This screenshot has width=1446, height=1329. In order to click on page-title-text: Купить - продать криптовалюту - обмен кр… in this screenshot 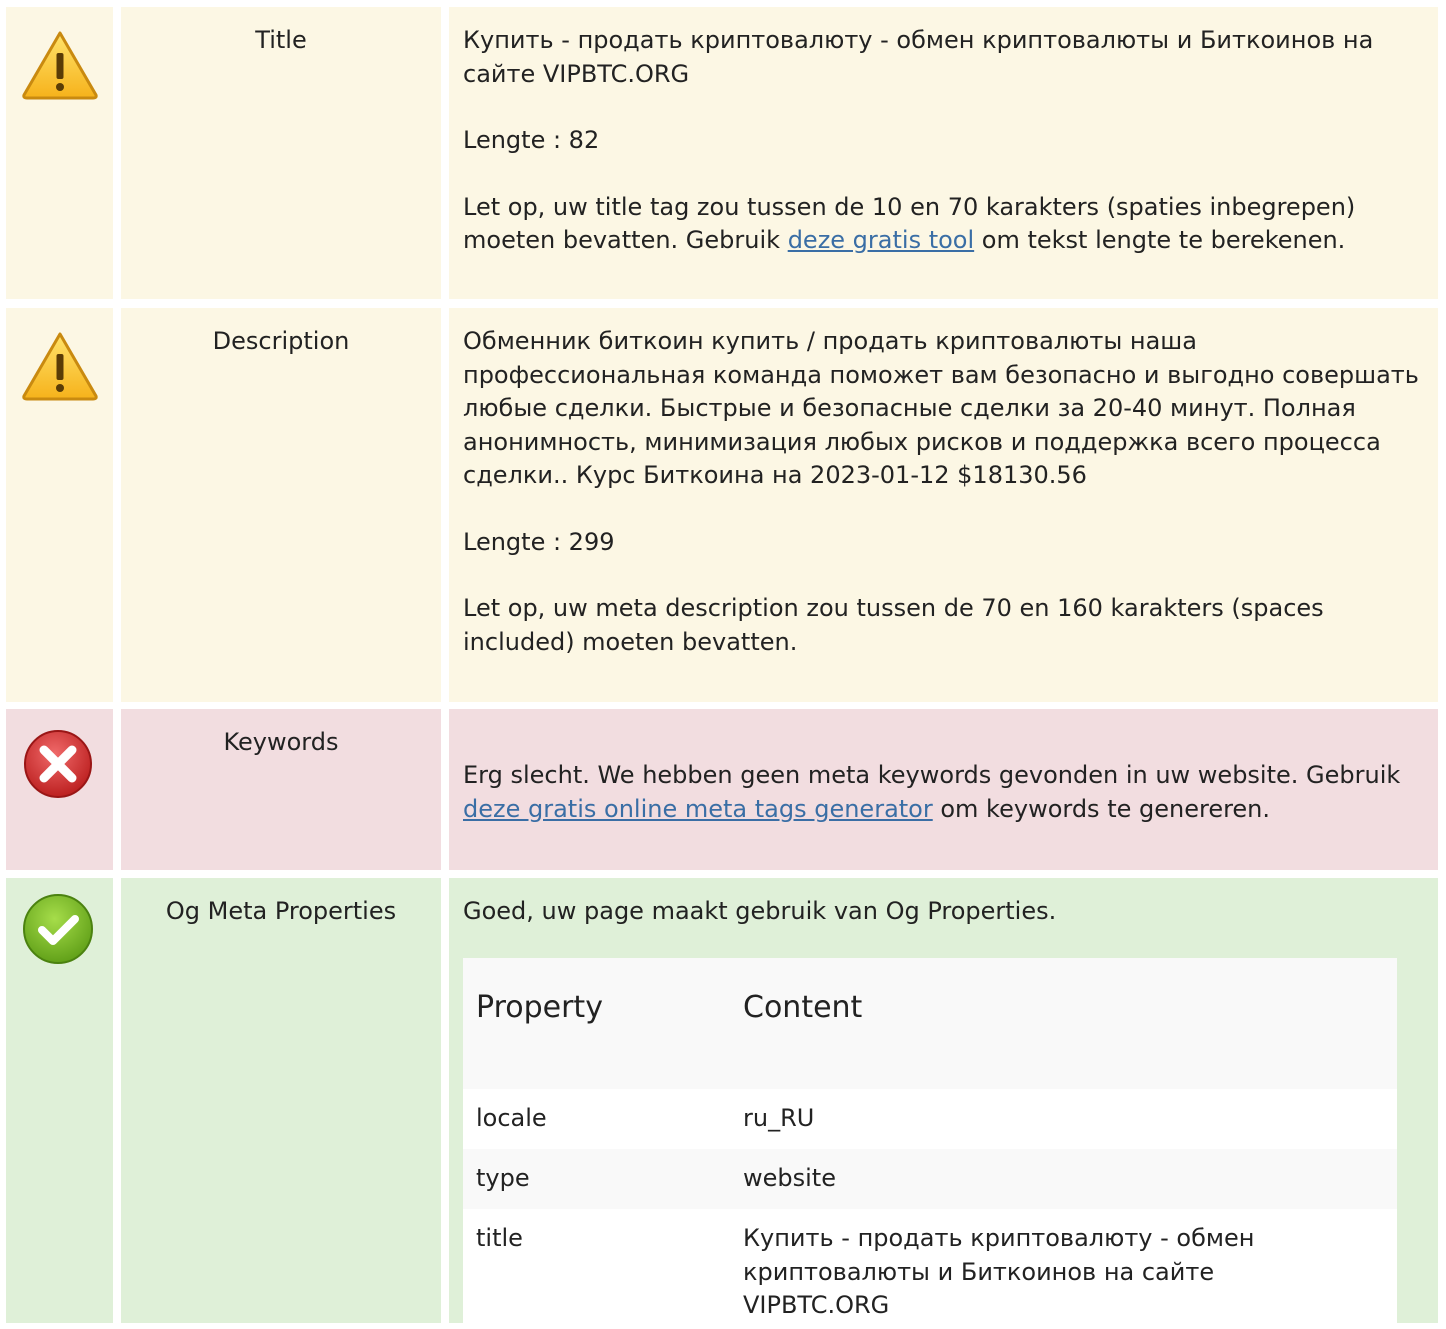, I will do `click(918, 57)`.